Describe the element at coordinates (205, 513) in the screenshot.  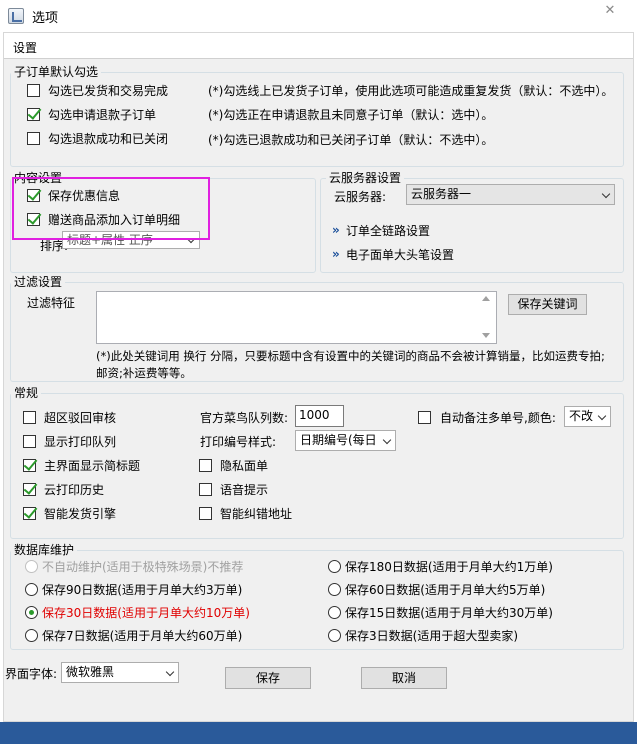
I see `checkbox-smart-address` at that location.